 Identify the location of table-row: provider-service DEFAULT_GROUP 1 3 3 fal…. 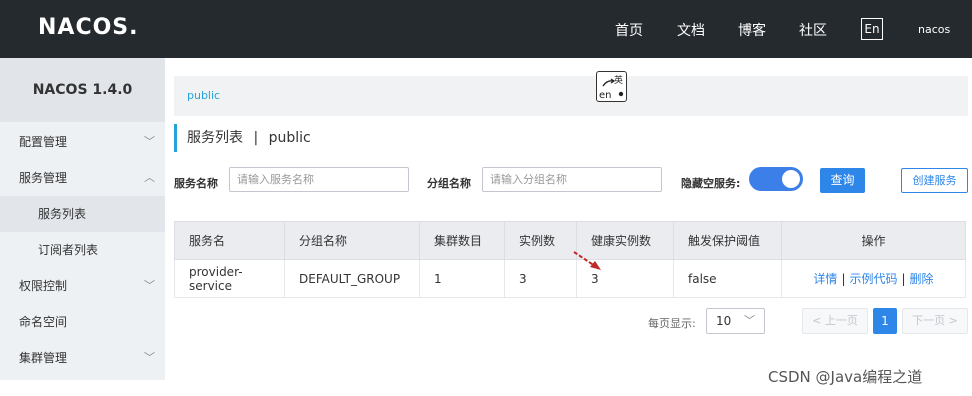
(570, 278).